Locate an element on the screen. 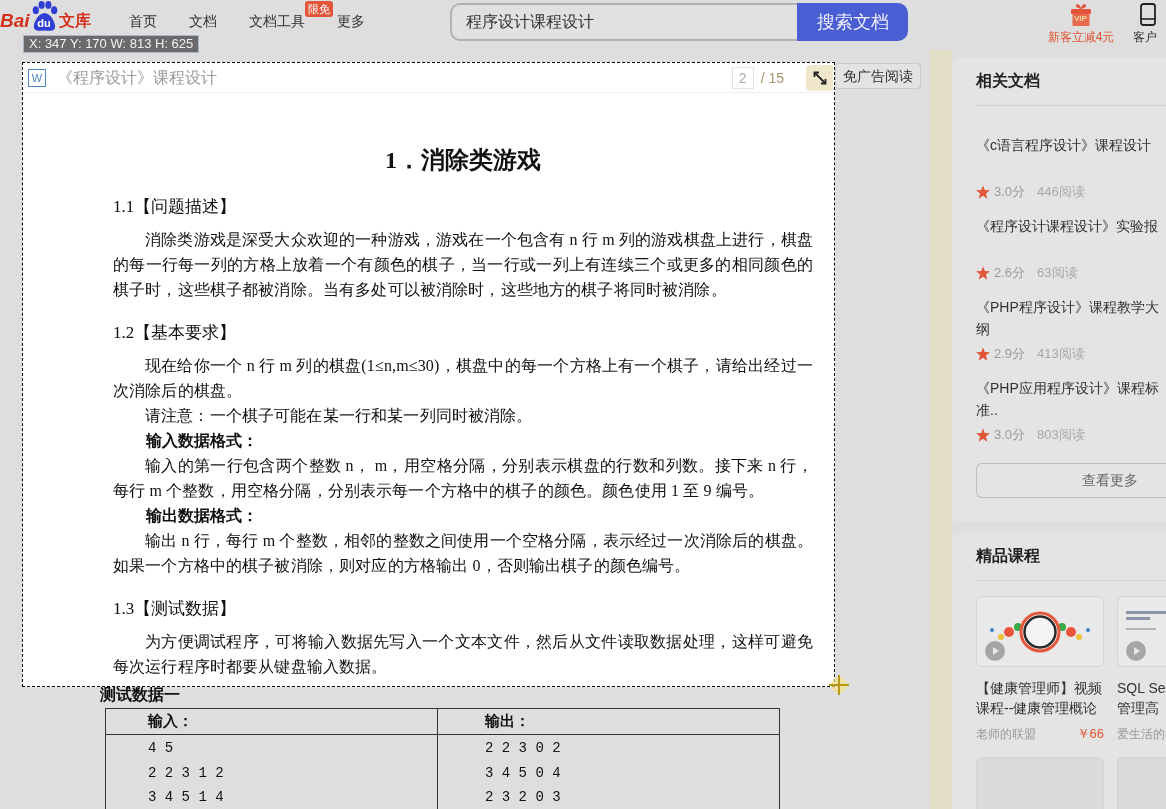  document-link: 《c语言程序设计》课程设计 is located at coordinates (1063, 145).